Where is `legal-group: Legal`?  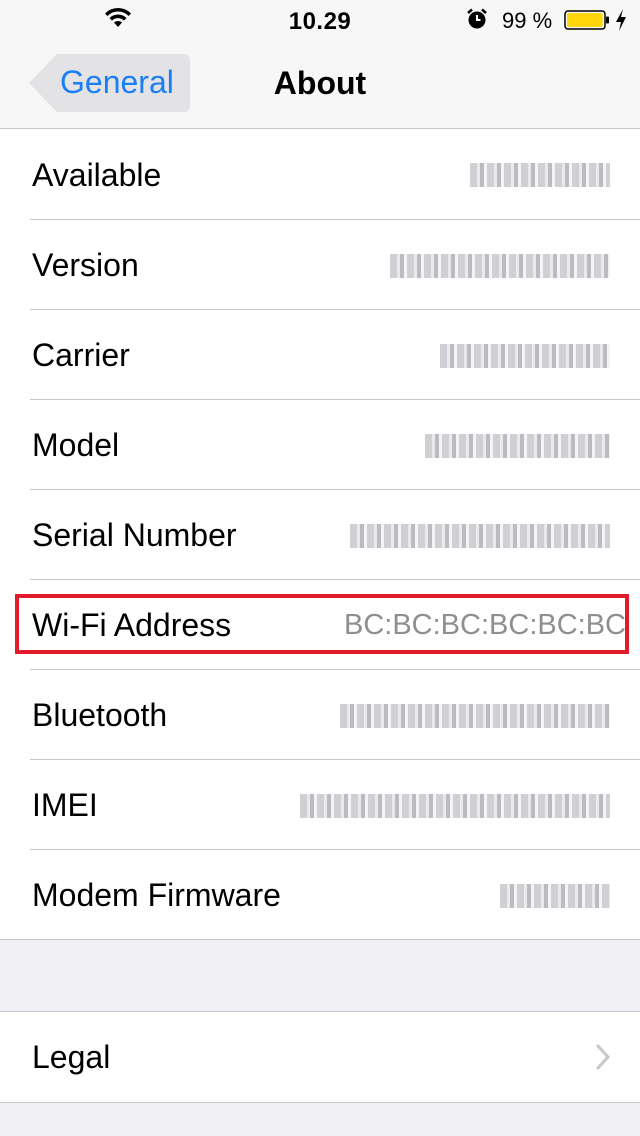 legal-group: Legal is located at coordinates (320, 1057).